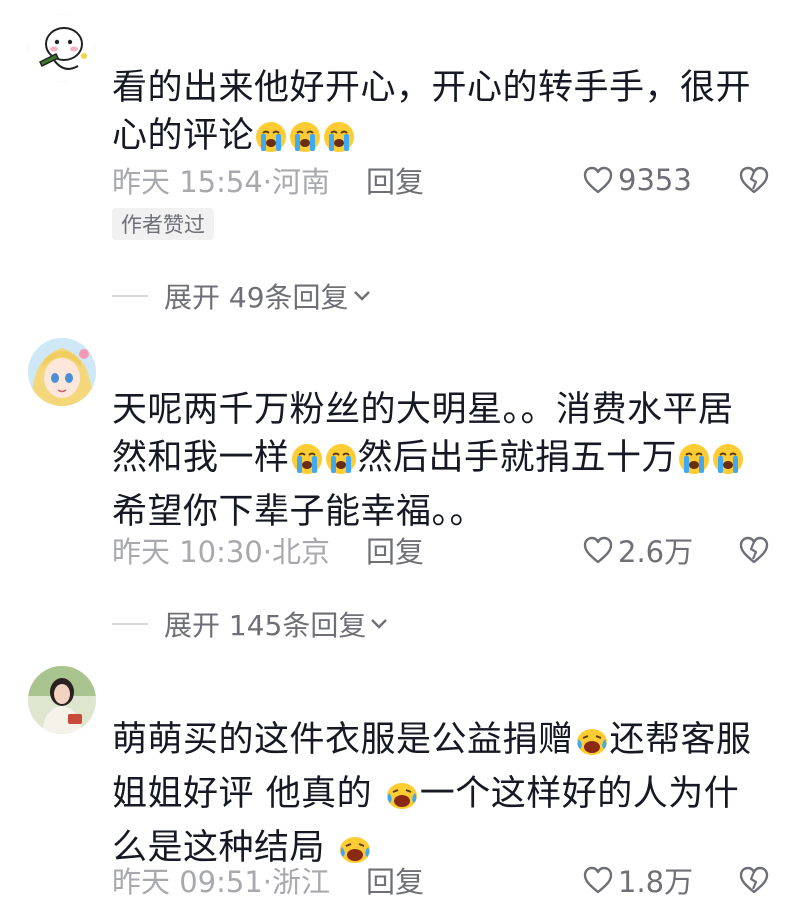  I want to click on avatar-photo-icon, so click(62, 700).